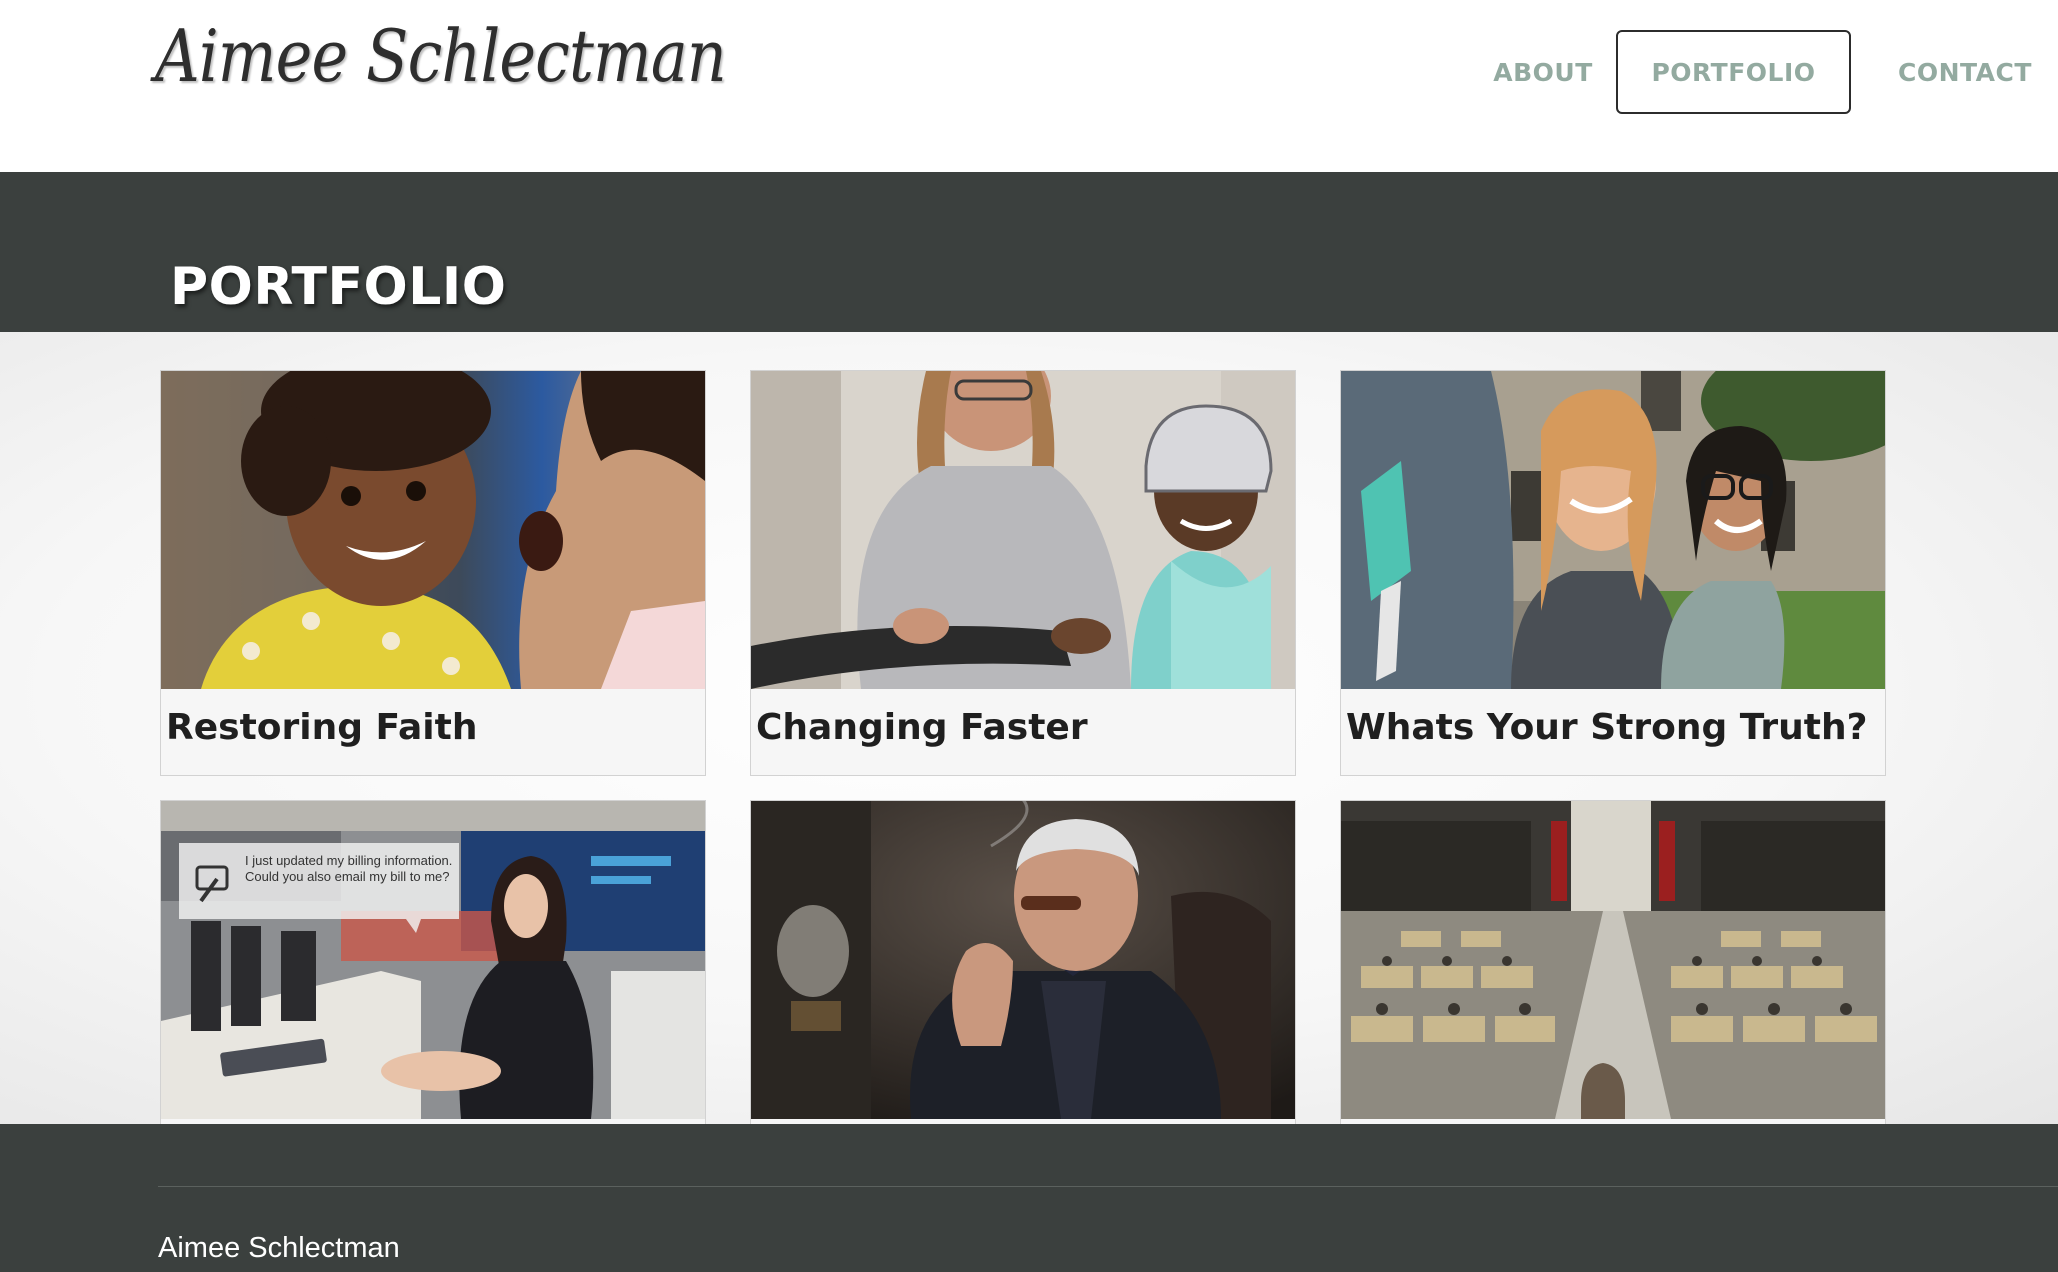 The image size is (2058, 1272). I want to click on site-footer: Aimee Schlectman, so click(1029, 1198).